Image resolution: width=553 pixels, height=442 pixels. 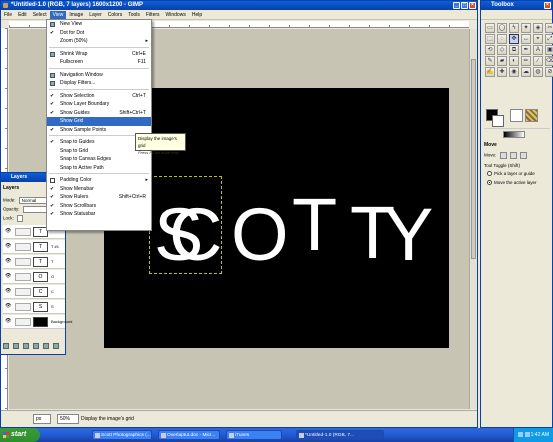 What do you see at coordinates (99, 96) in the screenshot?
I see `menu-item-show-selection: ✔ Show Selection Ctrl+T` at bounding box center [99, 96].